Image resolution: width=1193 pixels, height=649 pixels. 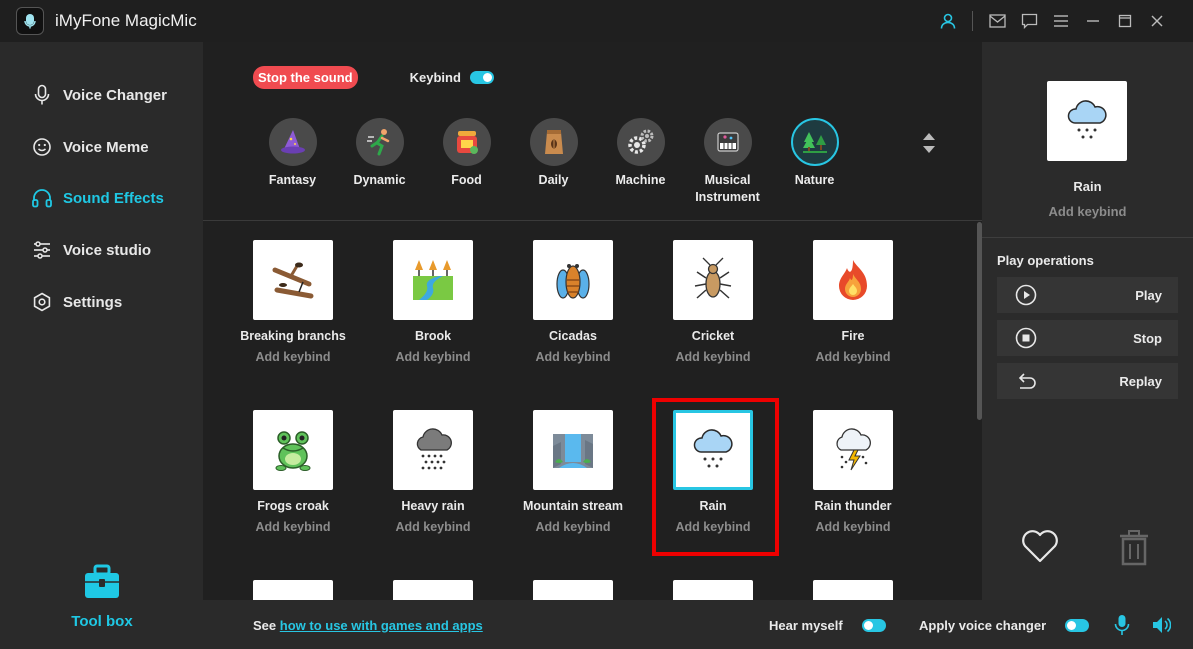 I want to click on headphones-icon, so click(x=42, y=198).